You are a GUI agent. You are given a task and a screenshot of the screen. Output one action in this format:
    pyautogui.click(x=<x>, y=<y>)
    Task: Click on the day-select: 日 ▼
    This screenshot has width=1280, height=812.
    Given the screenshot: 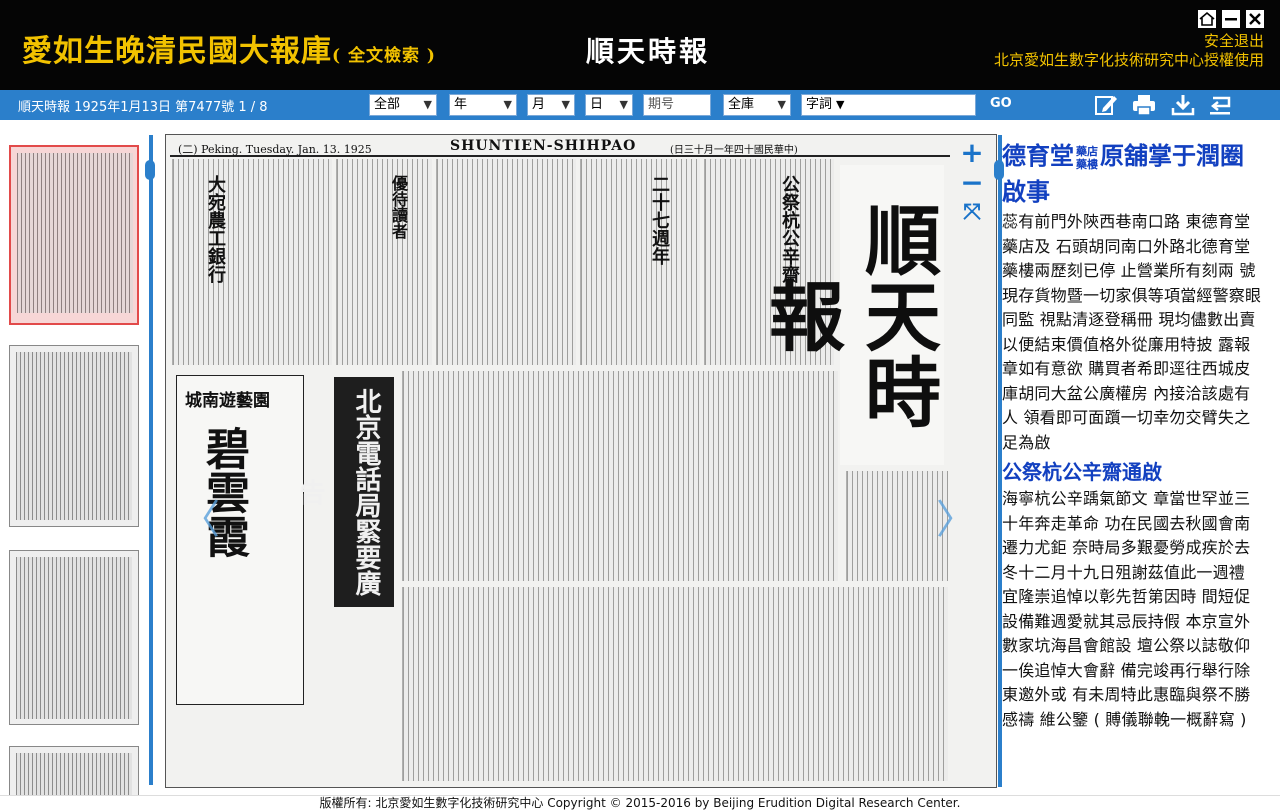 What is the action you would take?
    pyautogui.click(x=609, y=105)
    